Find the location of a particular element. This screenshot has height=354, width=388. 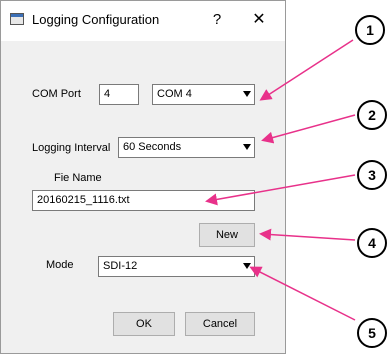

callout-2: 2 is located at coordinates (372, 115).